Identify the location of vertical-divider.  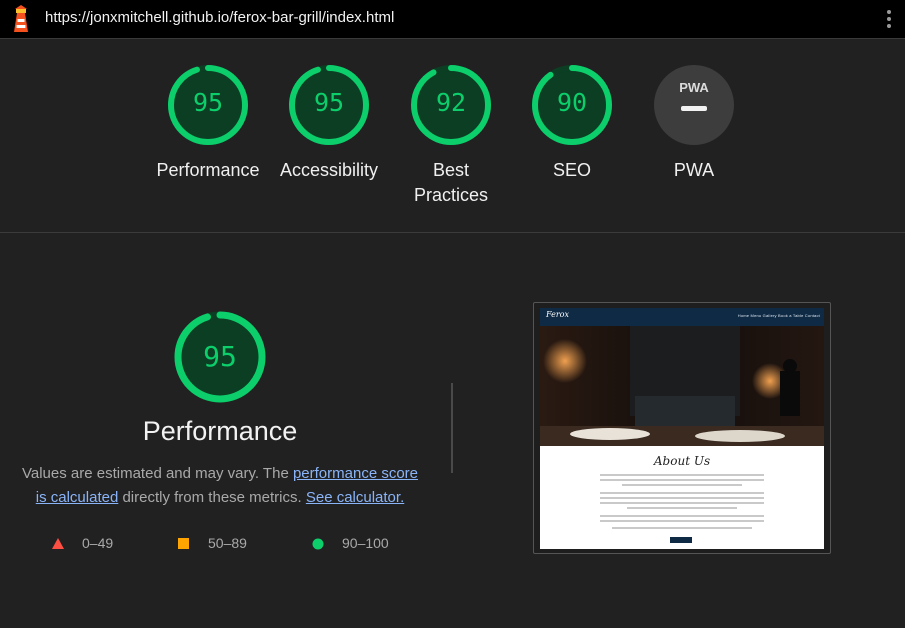
(452, 428).